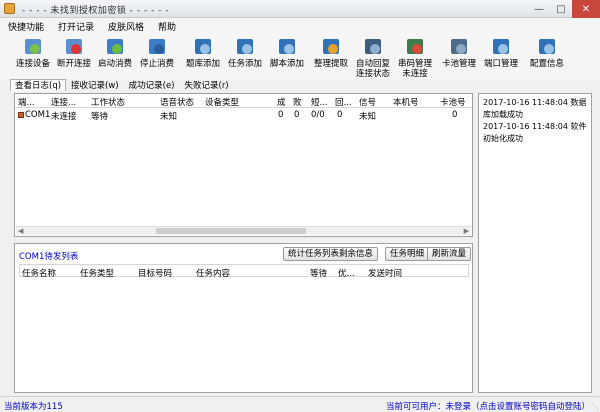  Describe the element at coordinates (561, 9) in the screenshot. I see `maximize-icon: □` at that location.